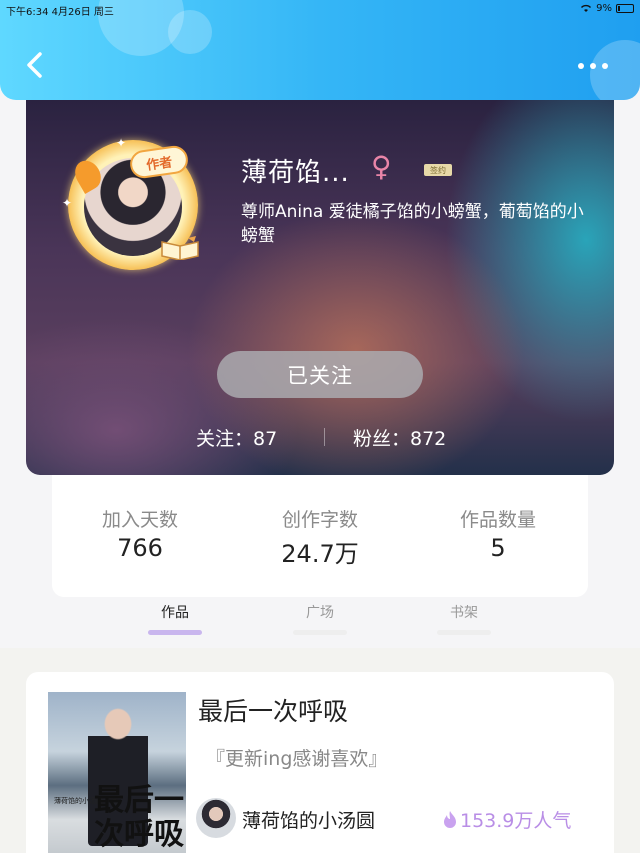 The height and width of the screenshot is (853, 640). What do you see at coordinates (139, 817) in the screenshot?
I see `cover-title: 最后一次呼吸` at bounding box center [139, 817].